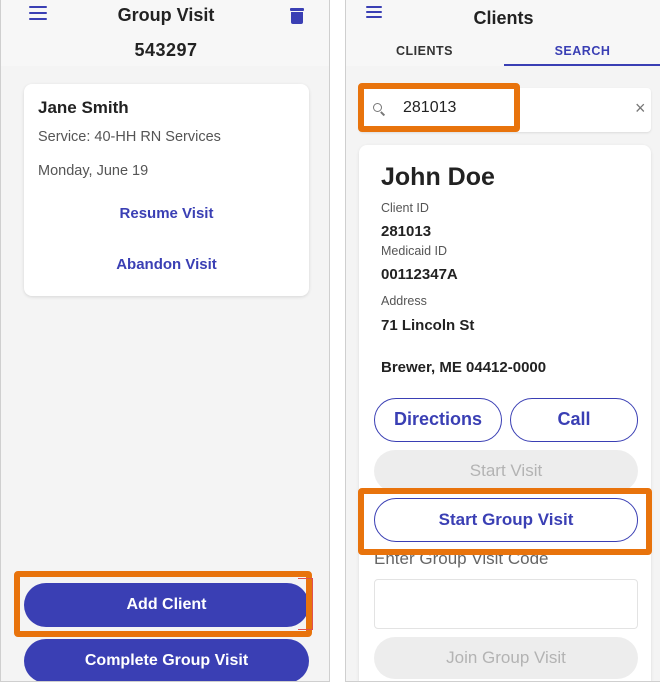 Image resolution: width=660 pixels, height=682 pixels. Describe the element at coordinates (505, 521) in the screenshot. I see `highlight-box-start-group-visit` at that location.